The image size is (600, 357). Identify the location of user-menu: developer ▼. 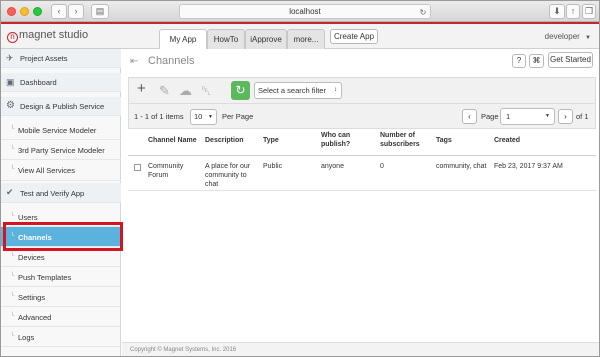
(568, 36).